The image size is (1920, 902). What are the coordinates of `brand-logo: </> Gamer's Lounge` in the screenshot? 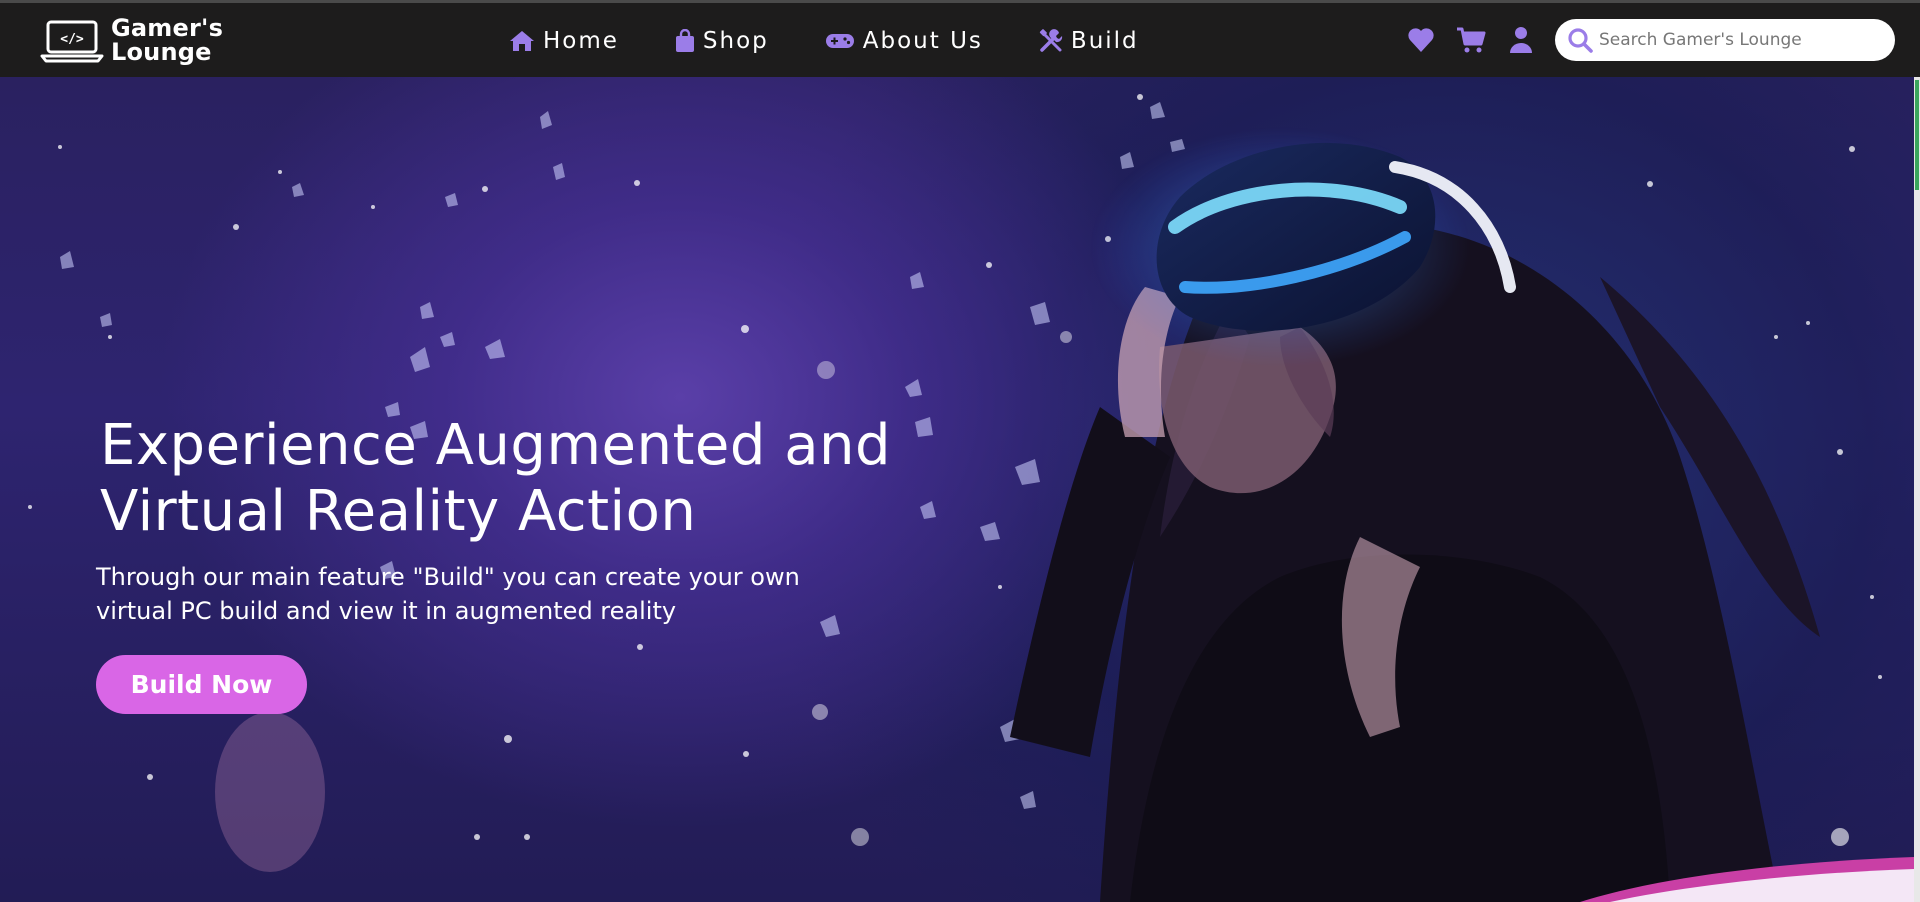 It's located at (131, 40).